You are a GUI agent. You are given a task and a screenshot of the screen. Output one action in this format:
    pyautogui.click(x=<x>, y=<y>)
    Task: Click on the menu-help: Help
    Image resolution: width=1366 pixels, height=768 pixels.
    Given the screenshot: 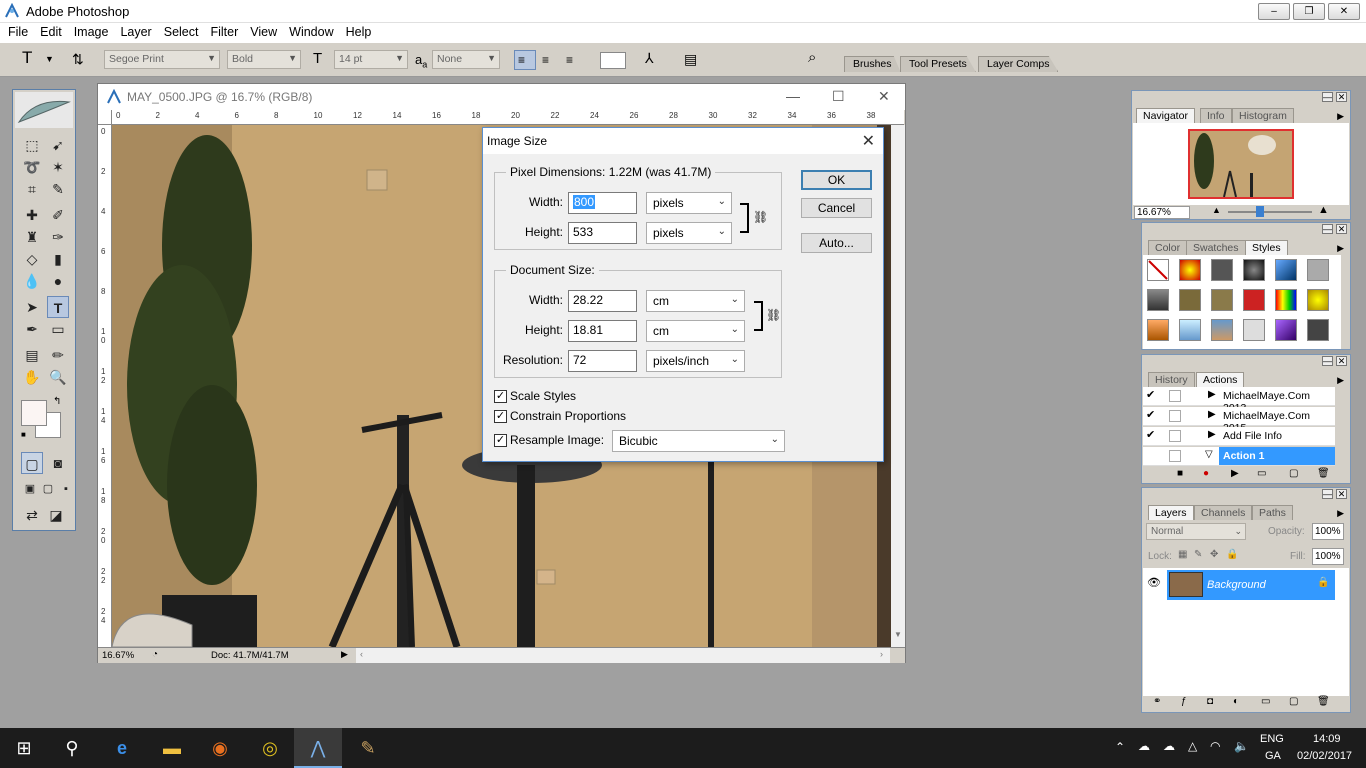 What is the action you would take?
    pyautogui.click(x=359, y=33)
    